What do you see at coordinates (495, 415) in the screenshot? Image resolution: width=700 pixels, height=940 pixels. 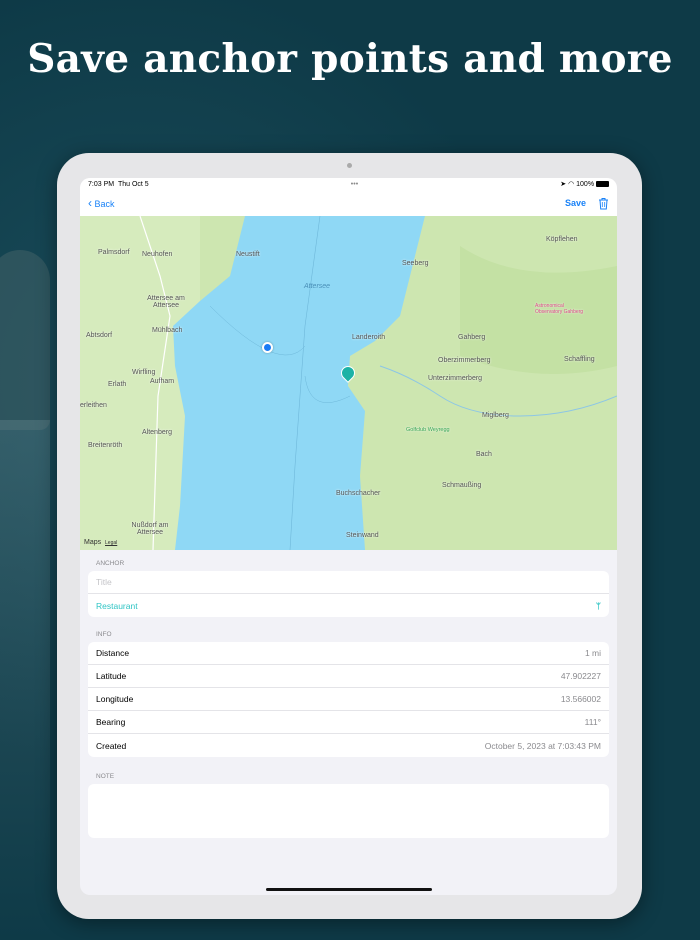 I see `map-label: Miglberg` at bounding box center [495, 415].